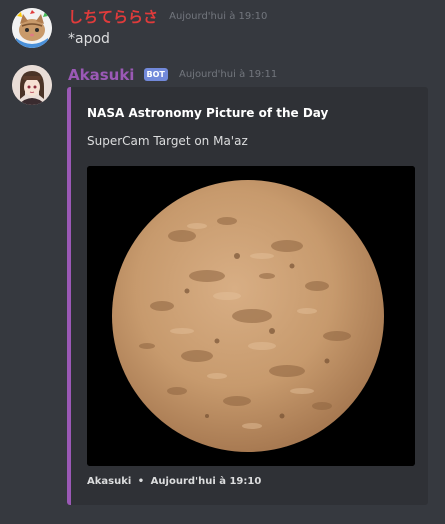 The image size is (445, 524). What do you see at coordinates (89, 39) in the screenshot?
I see `message-content: *apod` at bounding box center [89, 39].